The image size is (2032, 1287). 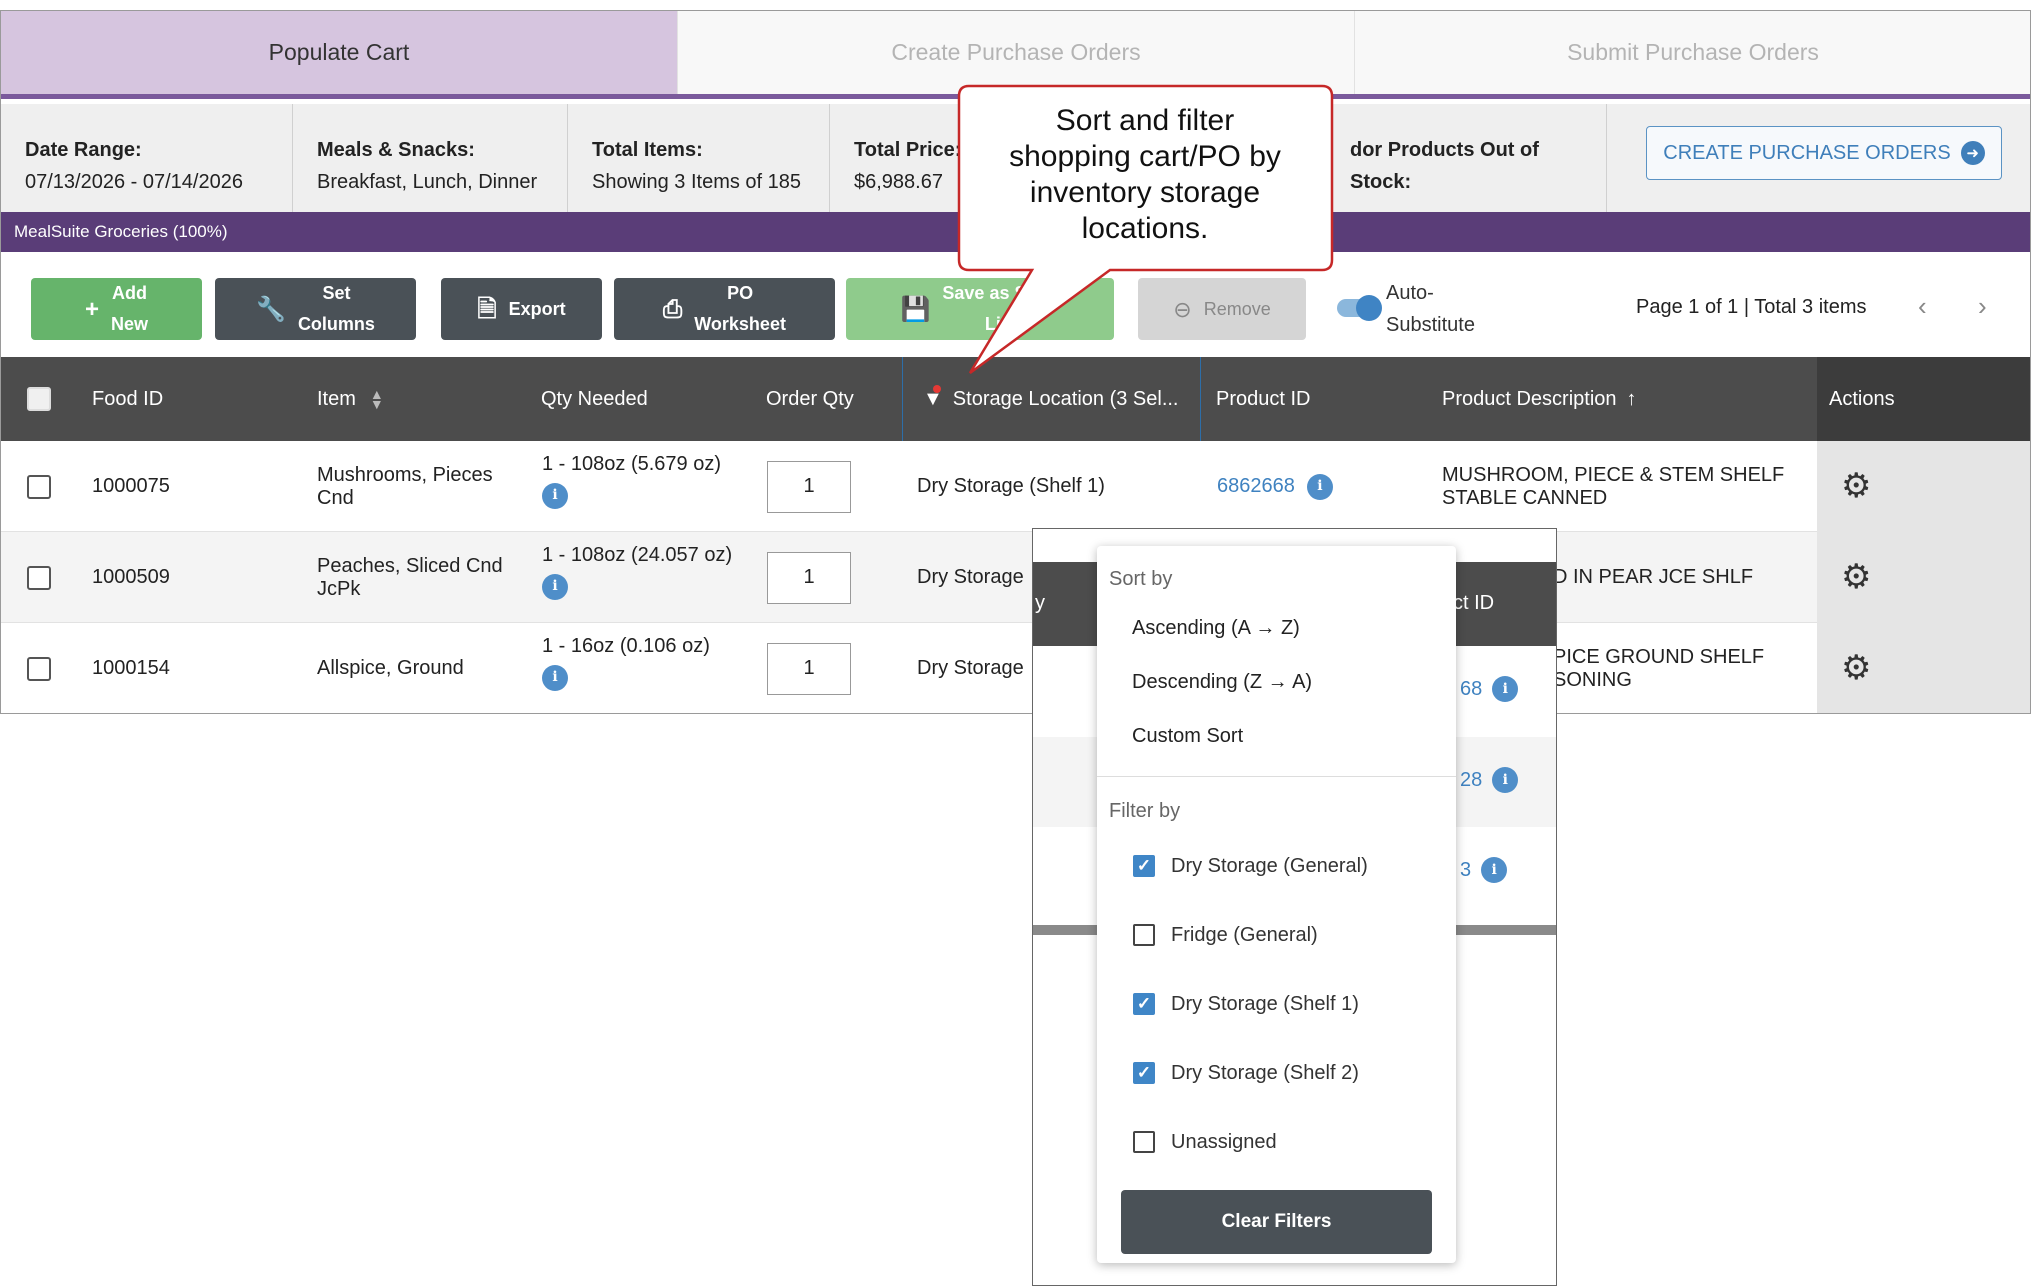 What do you see at coordinates (521, 309) in the screenshot?
I see `export-button: 🗎 Export` at bounding box center [521, 309].